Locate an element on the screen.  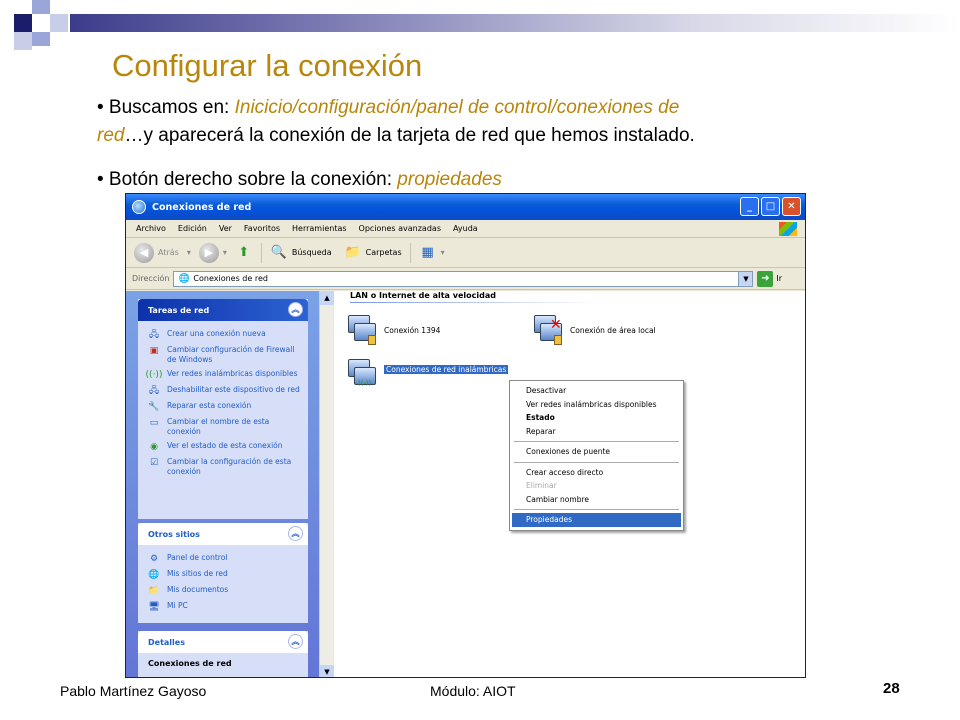
folders-icon: 📁 is located at coordinates (353, 253).